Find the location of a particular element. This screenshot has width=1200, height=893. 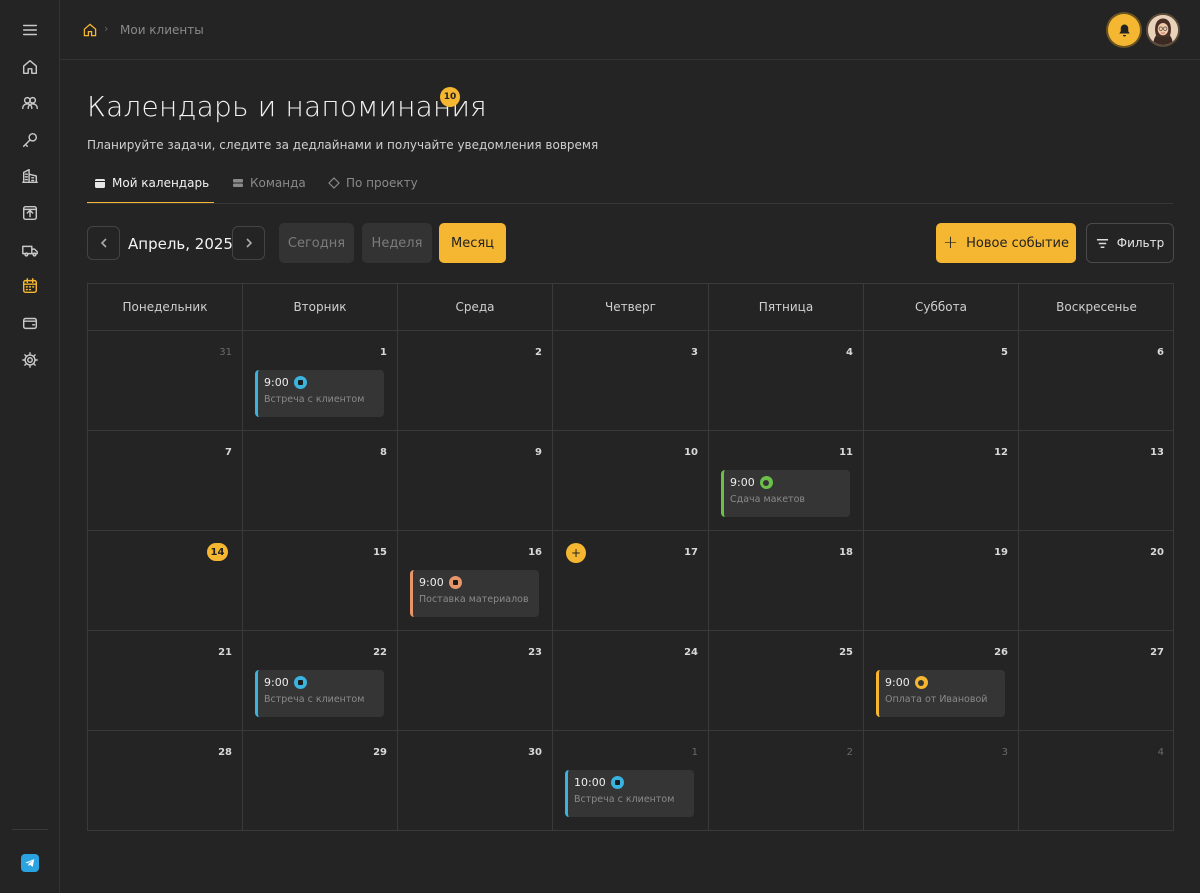

event-card: 10:00 Встреча с клиентом is located at coordinates (629, 793).